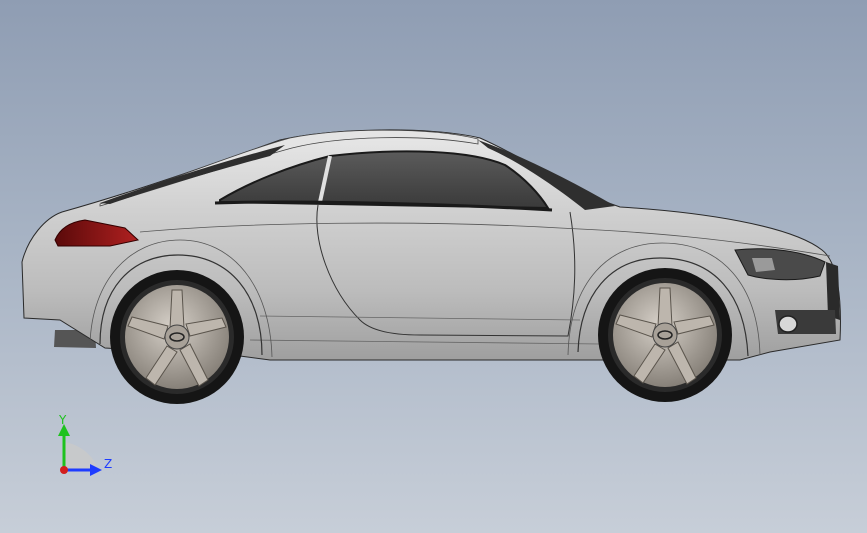 The image size is (867, 533). I want to click on rear-wheel, so click(177, 337).